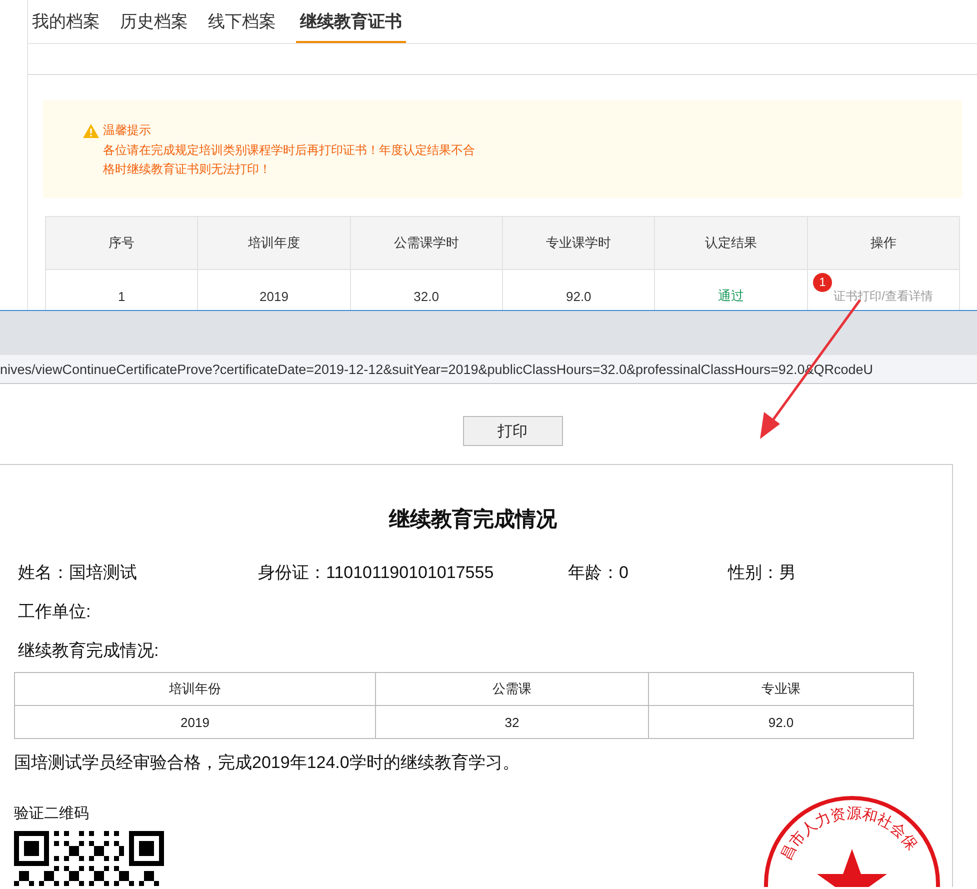  I want to click on tab: 继续教育证书, so click(351, 21).